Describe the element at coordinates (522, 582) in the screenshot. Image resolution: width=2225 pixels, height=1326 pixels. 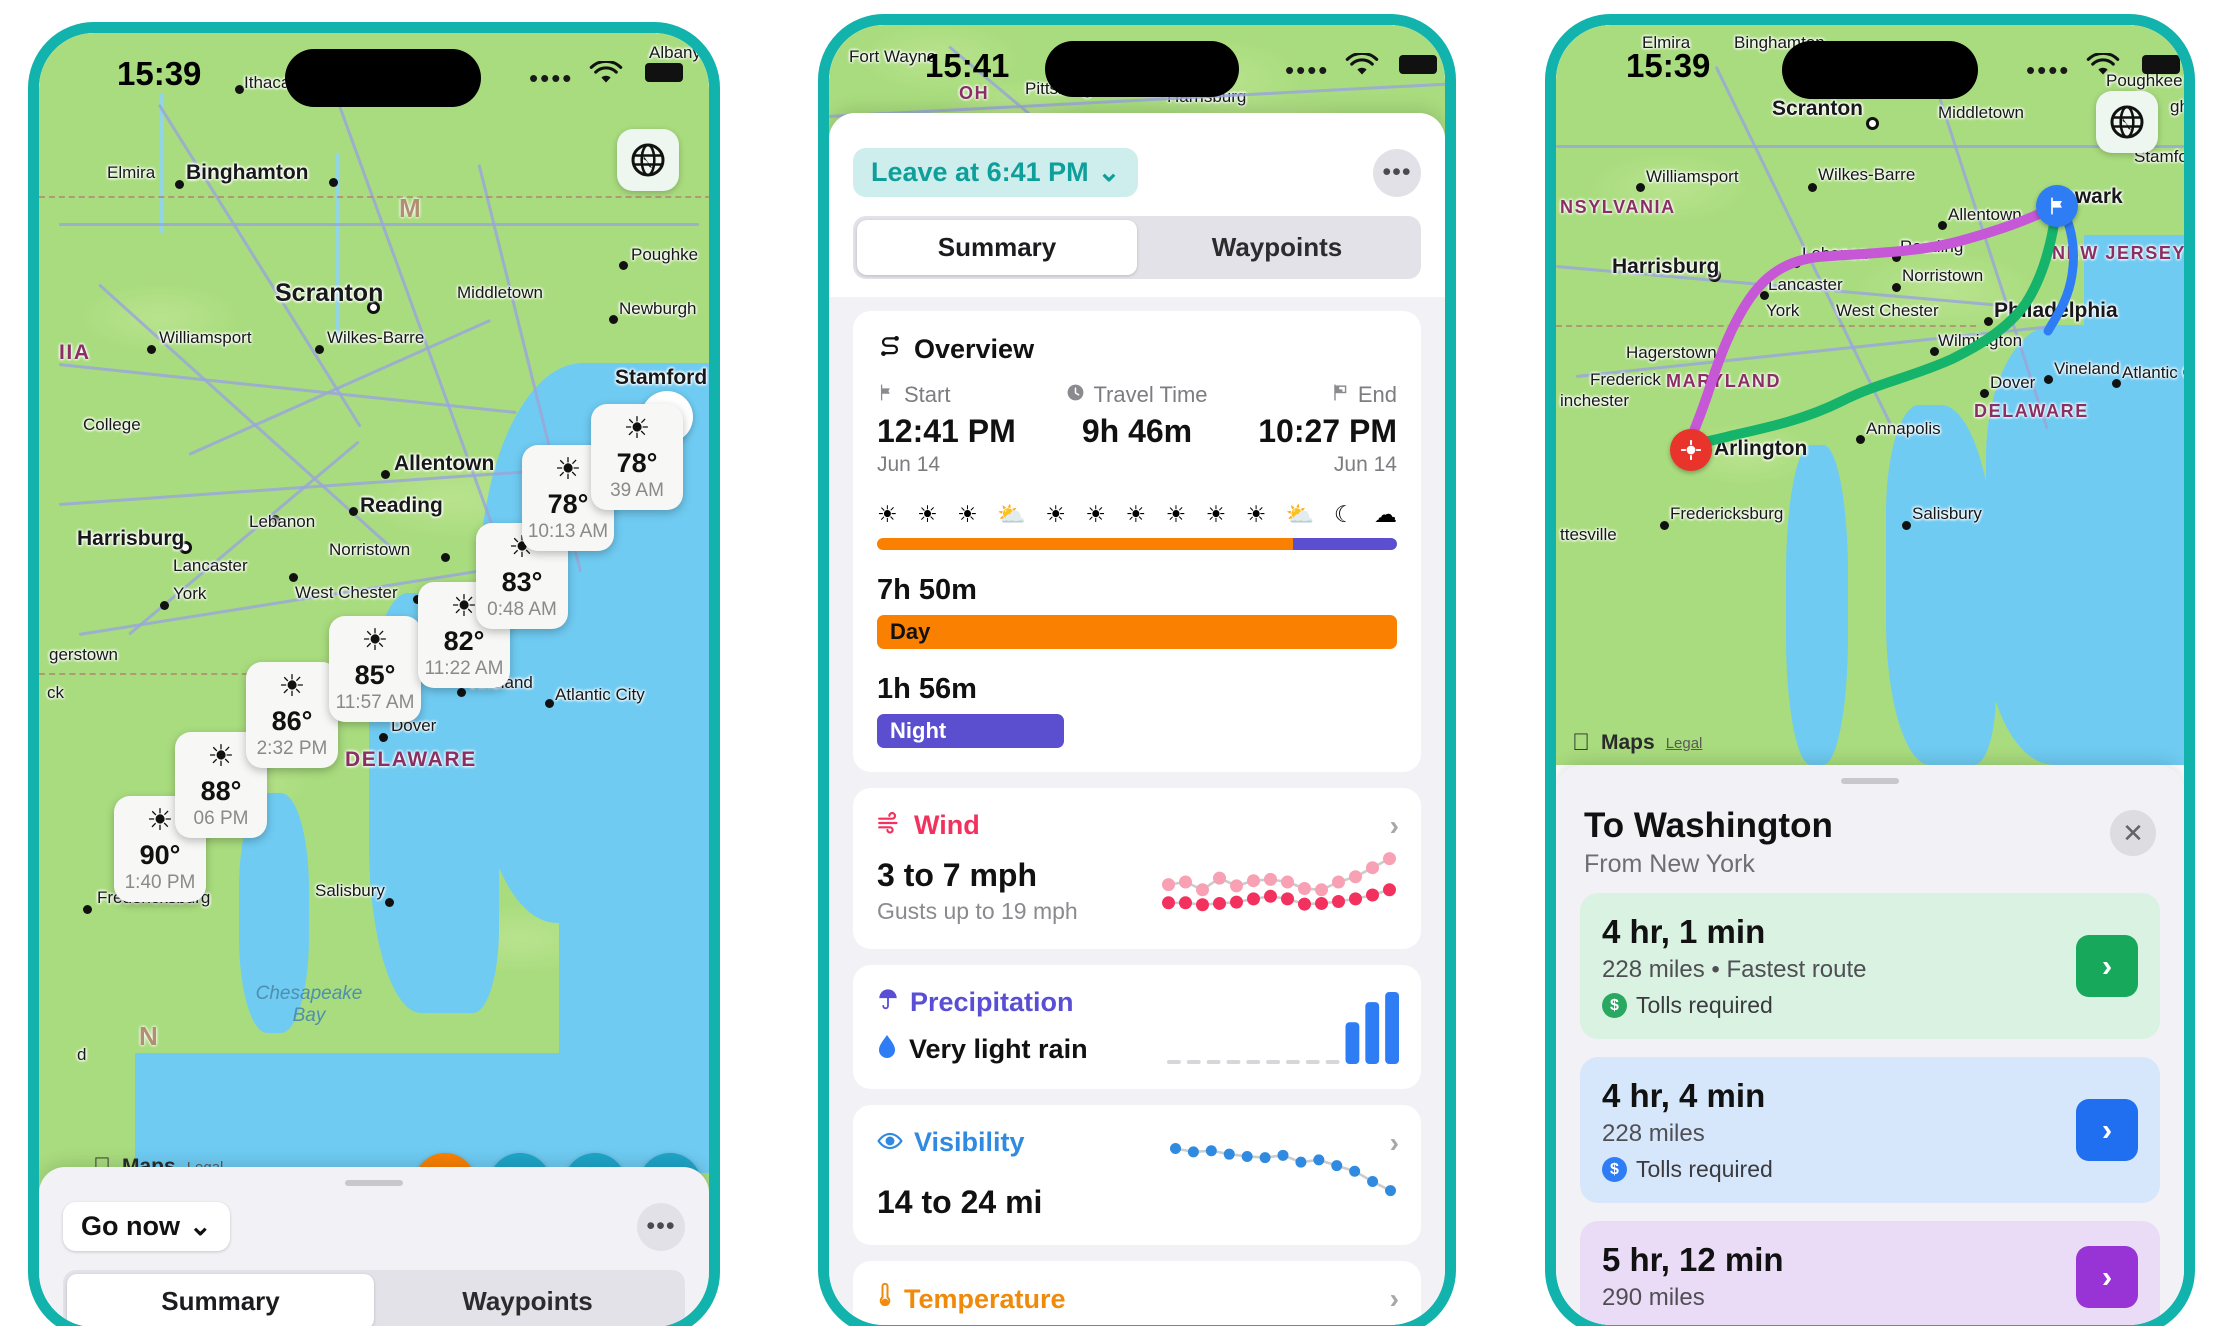
I see `bubble-temp: 83°` at that location.